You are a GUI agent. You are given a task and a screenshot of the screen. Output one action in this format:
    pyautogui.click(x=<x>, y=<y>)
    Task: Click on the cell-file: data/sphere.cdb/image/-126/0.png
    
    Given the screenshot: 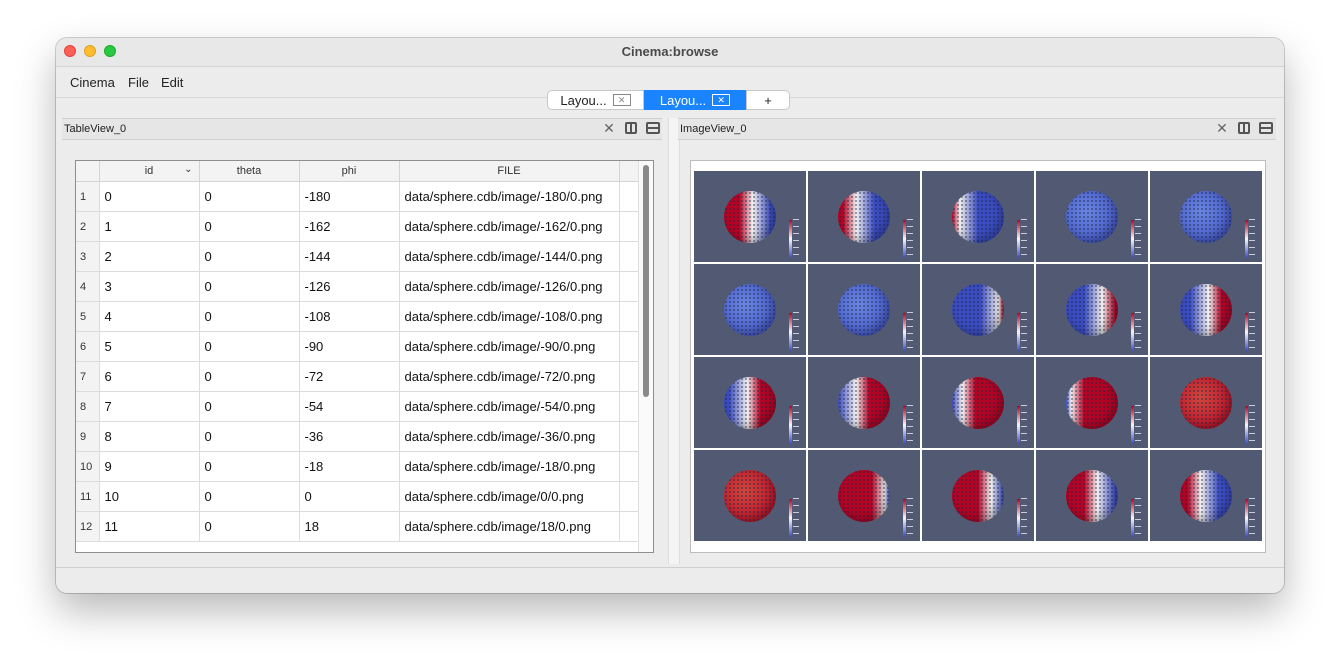 What is the action you would take?
    pyautogui.click(x=509, y=286)
    